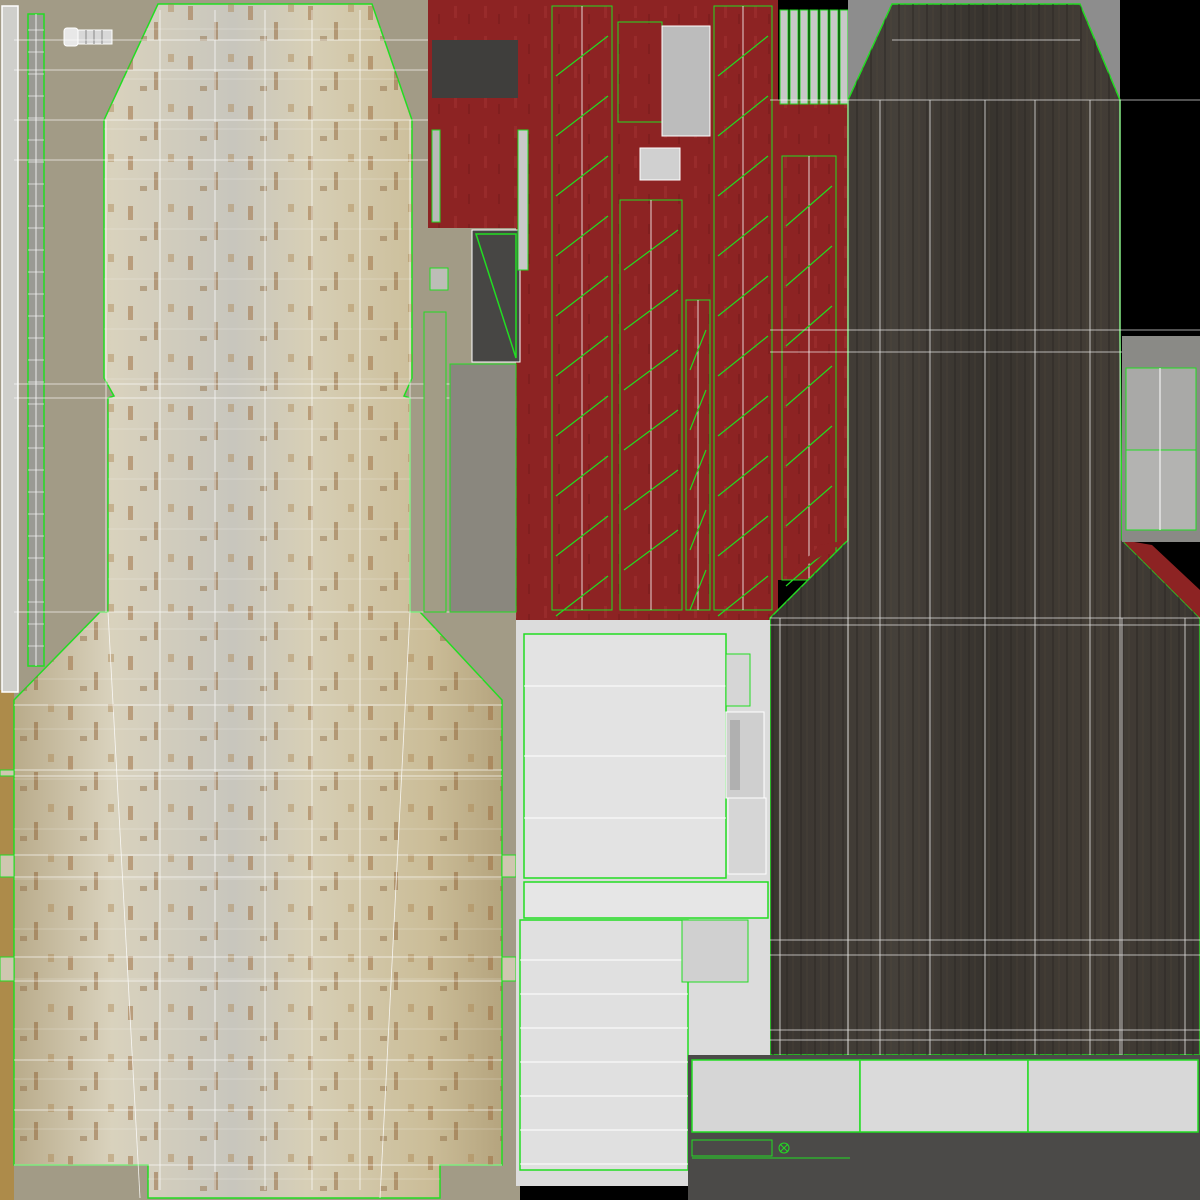 The height and width of the screenshot is (1200, 1200). What do you see at coordinates (944, 1127) in the screenshot?
I see `bottom-gray-strips-island` at bounding box center [944, 1127].